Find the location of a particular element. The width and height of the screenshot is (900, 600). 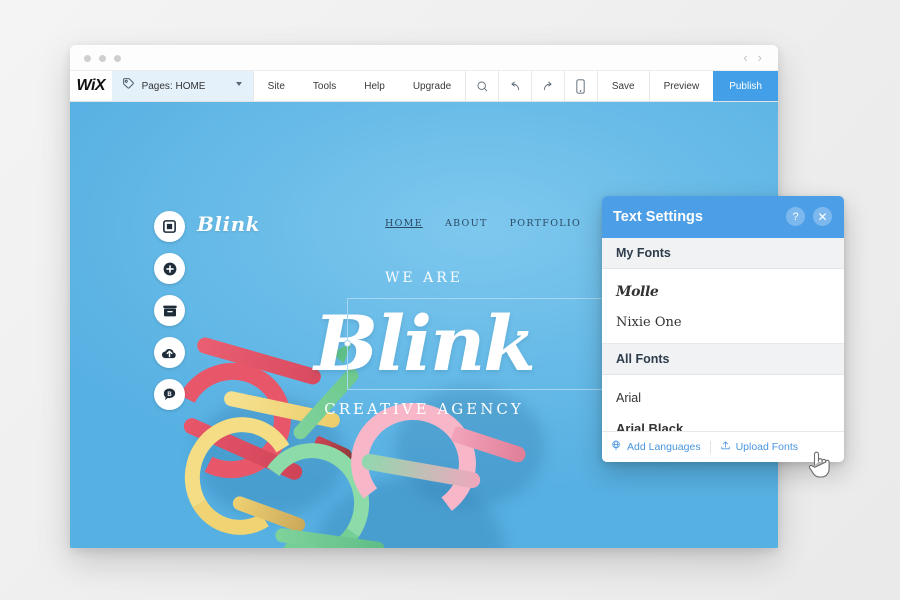

wix-logo: WiX is located at coordinates (91, 86).